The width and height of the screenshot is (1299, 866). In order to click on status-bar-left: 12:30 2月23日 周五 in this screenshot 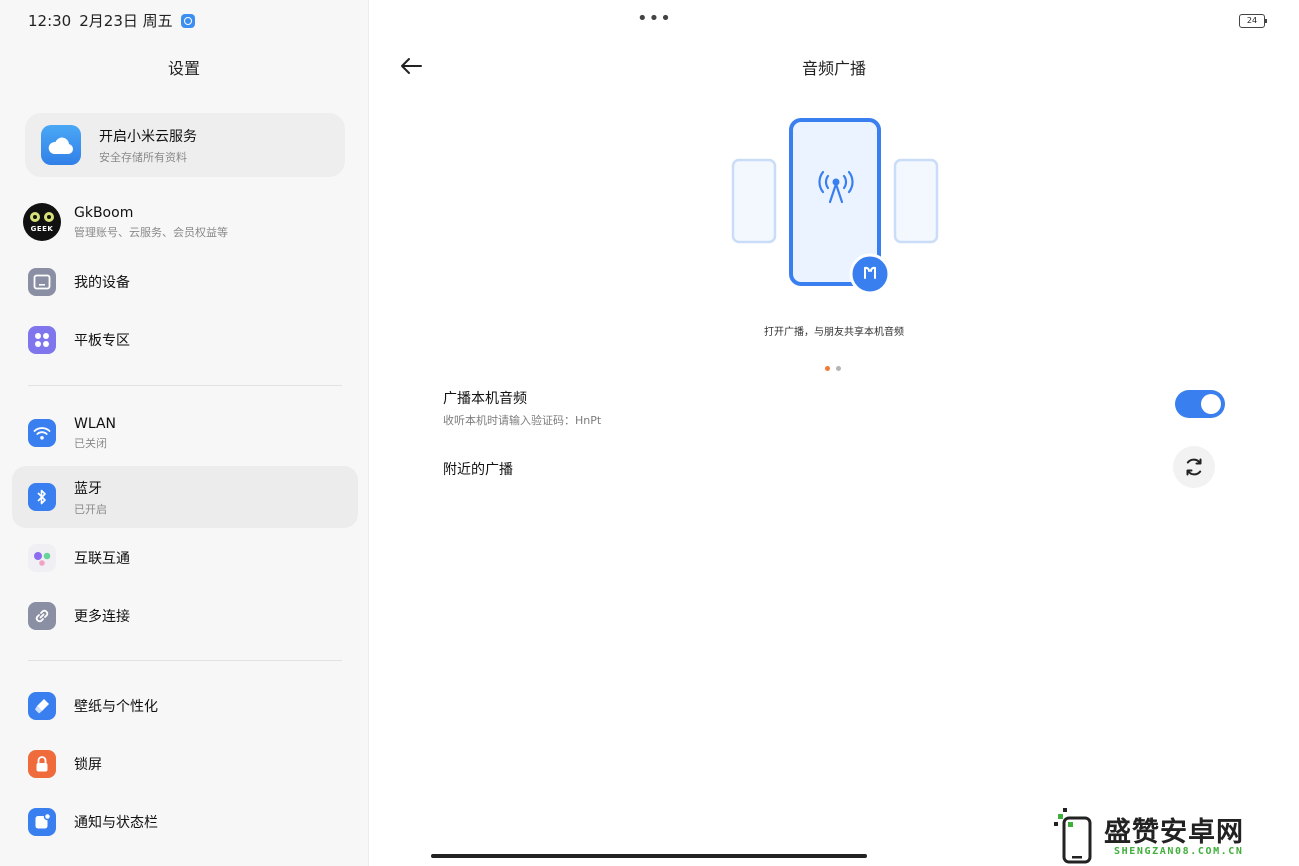, I will do `click(111, 20)`.